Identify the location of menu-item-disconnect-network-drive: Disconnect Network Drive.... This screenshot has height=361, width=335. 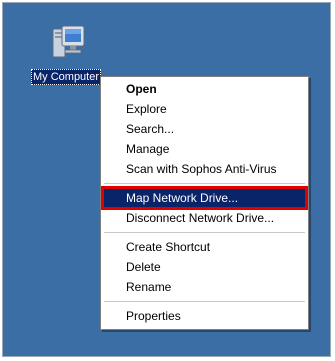
(204, 218).